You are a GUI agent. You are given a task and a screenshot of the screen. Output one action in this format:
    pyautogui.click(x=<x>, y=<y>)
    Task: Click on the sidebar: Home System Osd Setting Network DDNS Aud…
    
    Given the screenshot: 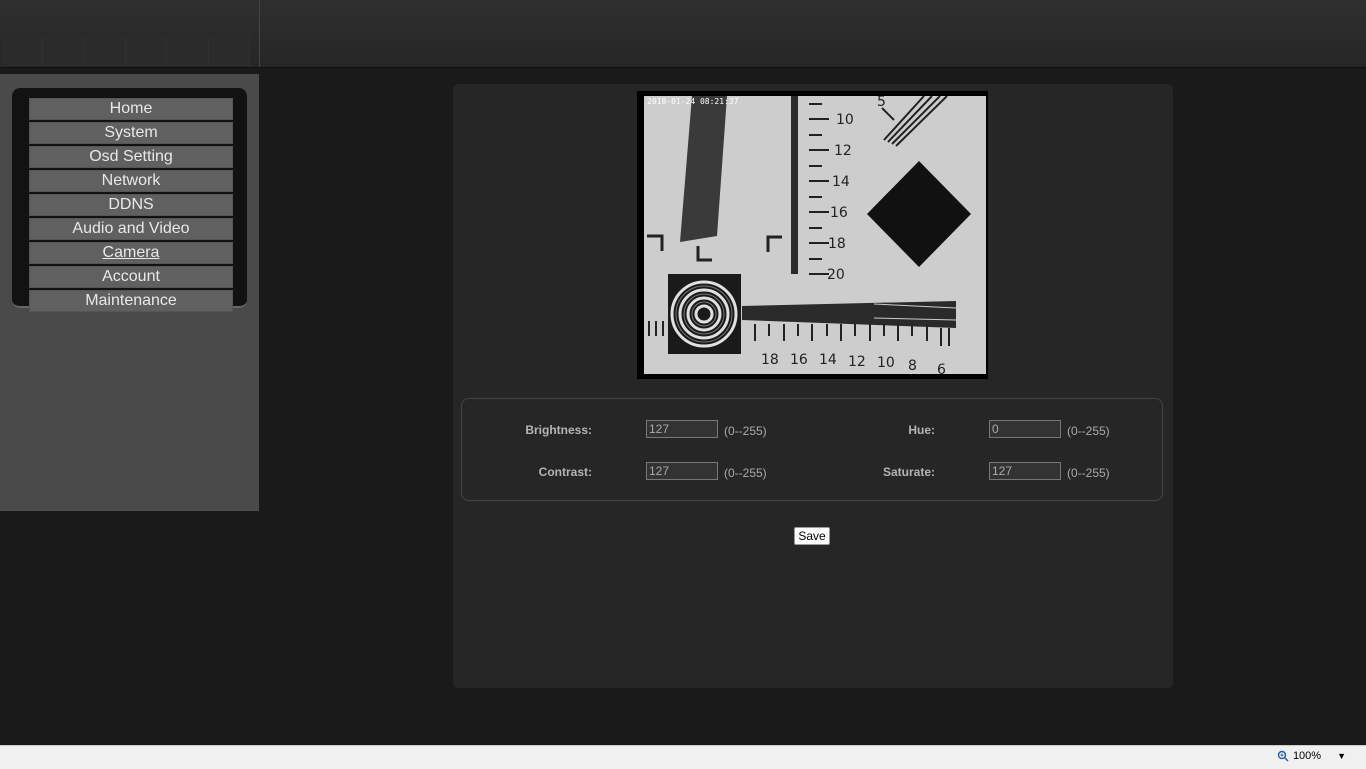 What is the action you would take?
    pyautogui.click(x=129, y=292)
    